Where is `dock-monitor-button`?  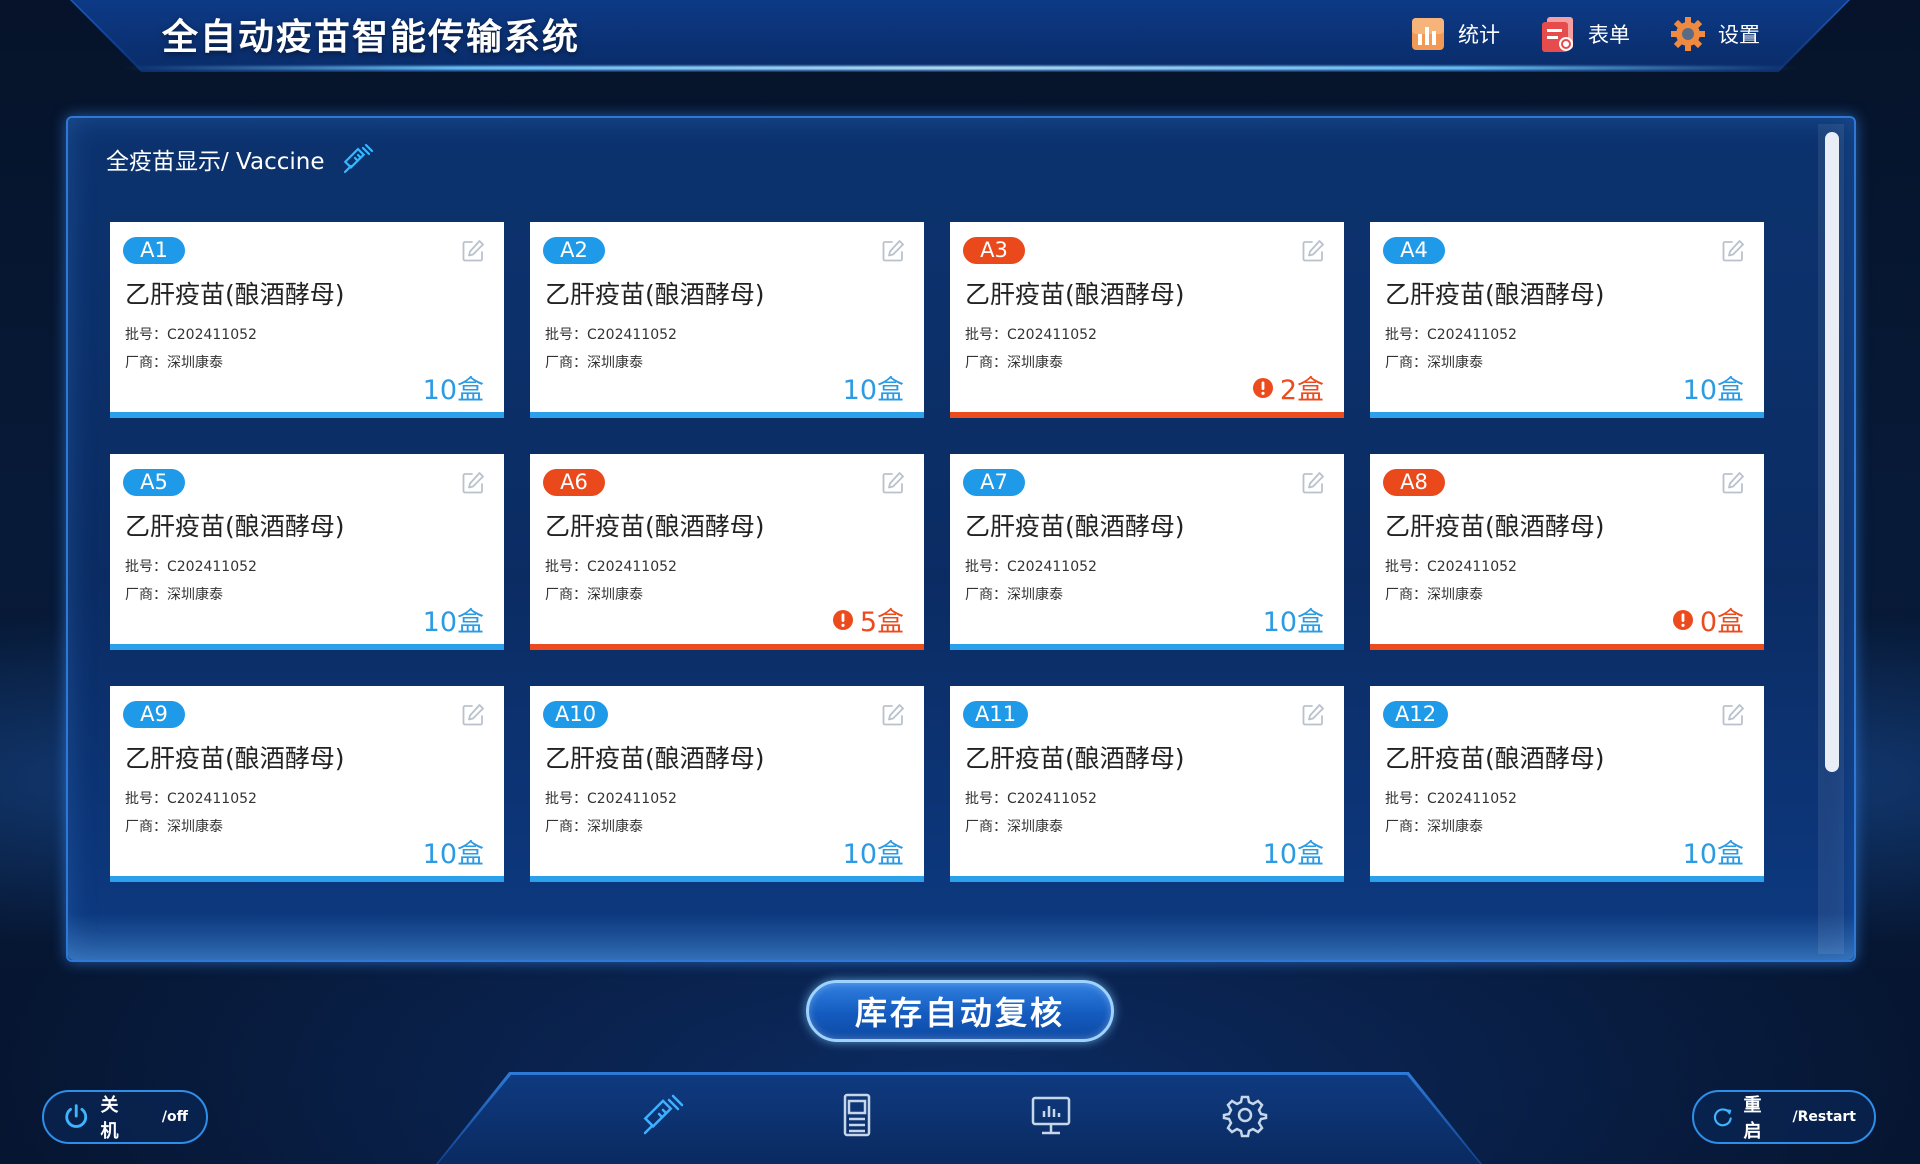 dock-monitor-button is located at coordinates (1051, 1115).